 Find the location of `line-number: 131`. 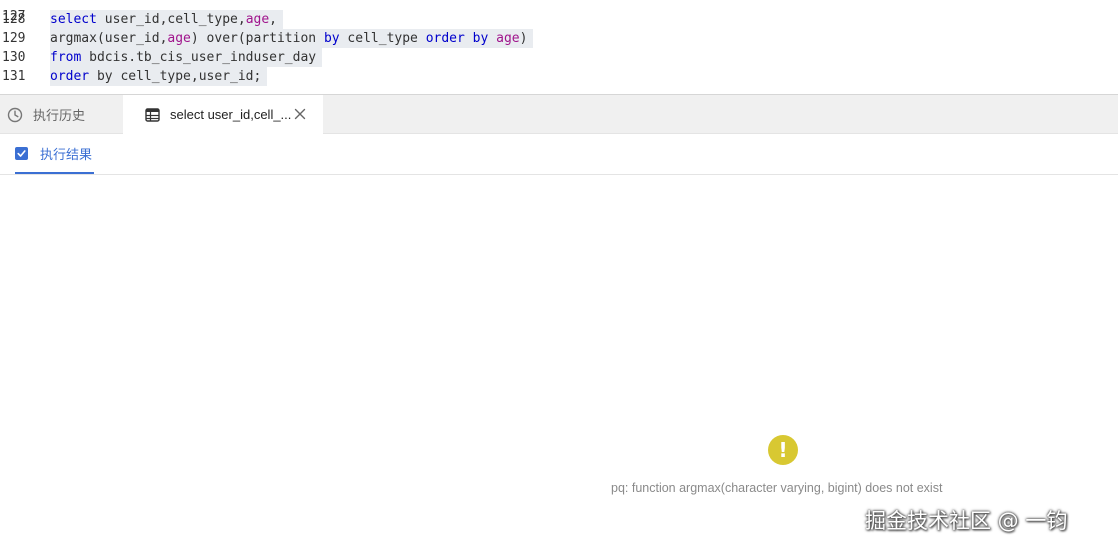

line-number: 131 is located at coordinates (14, 76).